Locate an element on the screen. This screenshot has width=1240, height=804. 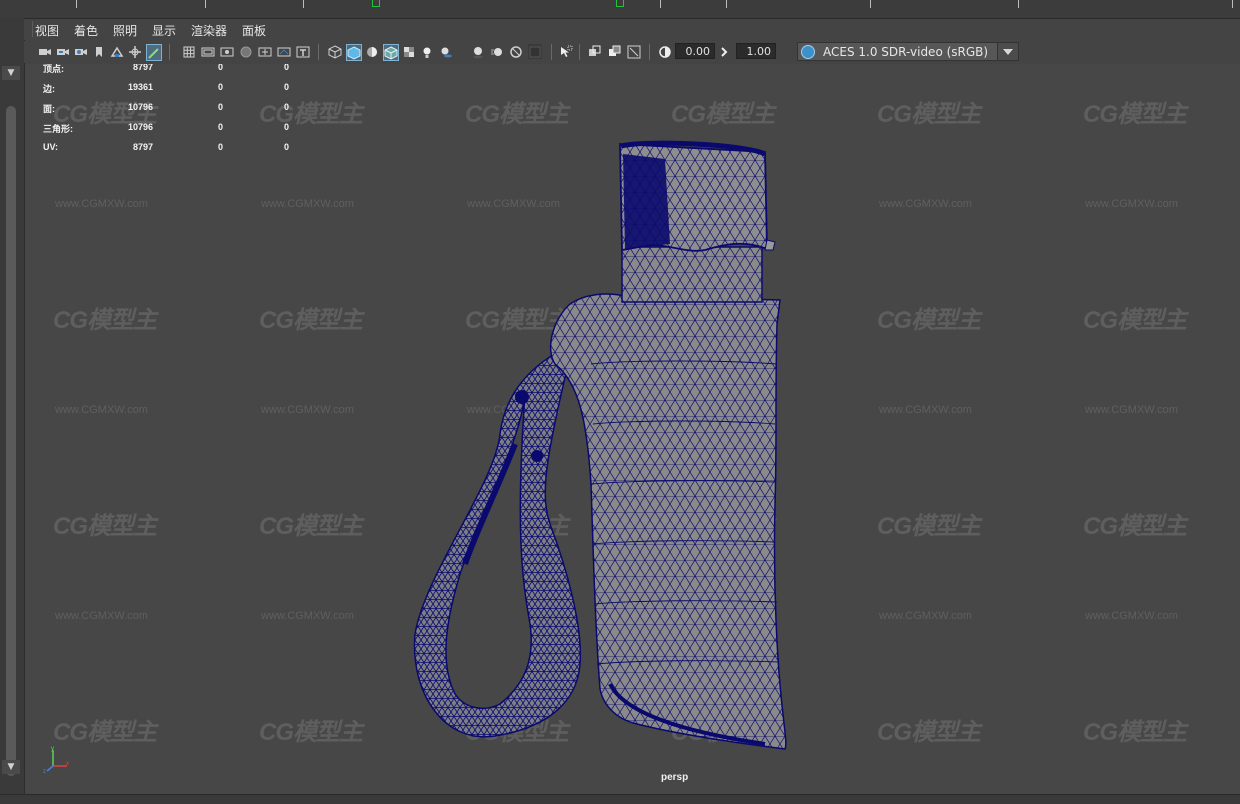
left-side-panel: ▼ ▼ is located at coordinates (12, 410).